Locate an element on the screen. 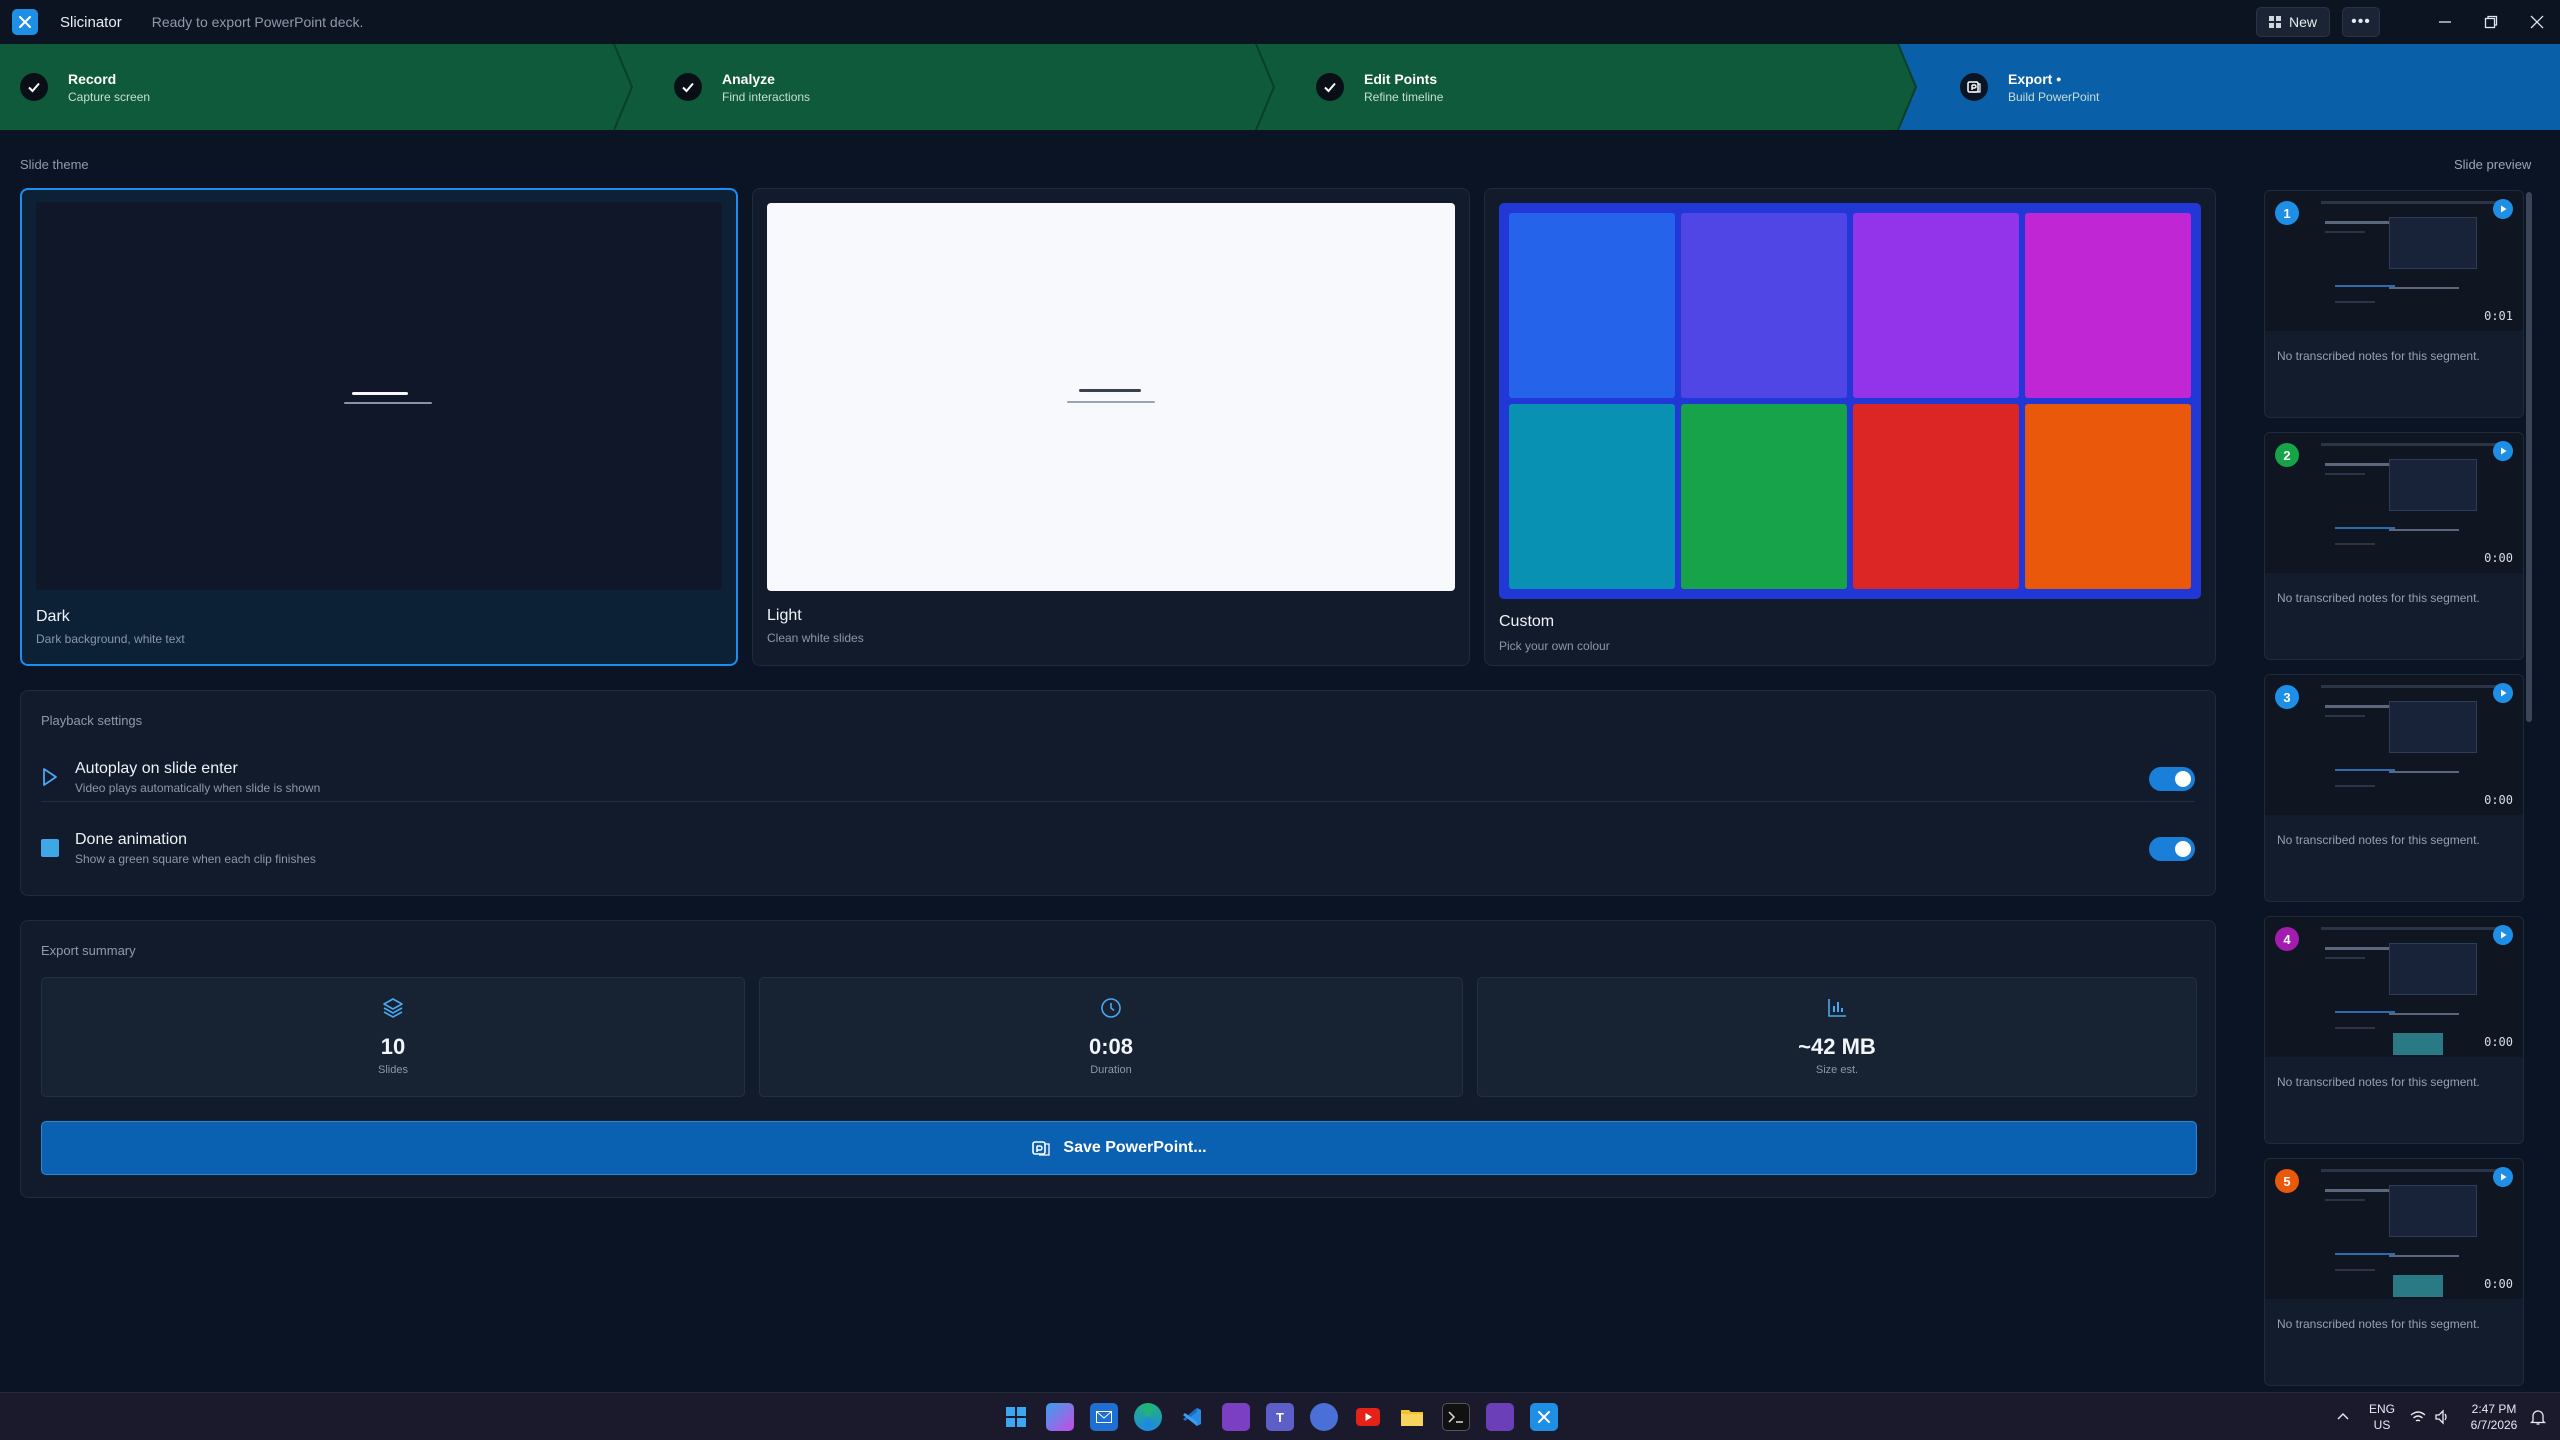 This screenshot has width=2560, height=1440. theme-description: Pick your own colour is located at coordinates (1554, 646).